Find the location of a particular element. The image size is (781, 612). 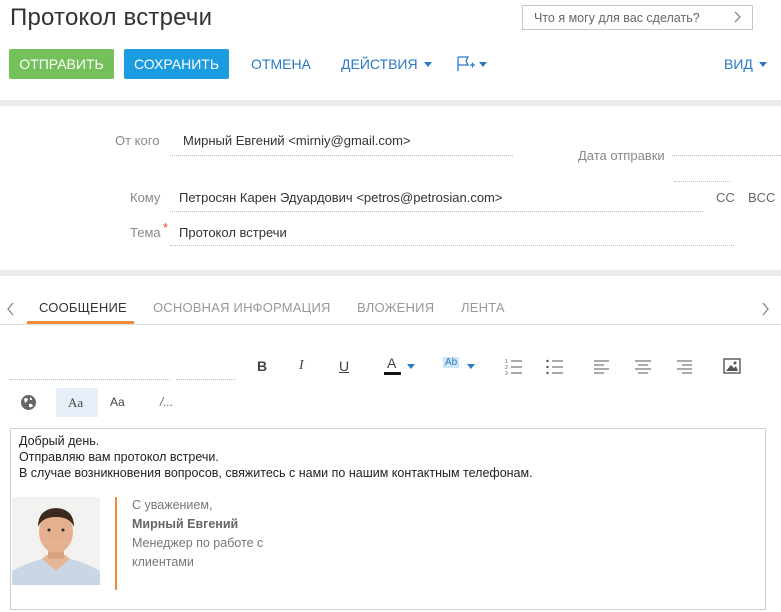

numbered-list-icon: 1 2 3 is located at coordinates (514, 367).